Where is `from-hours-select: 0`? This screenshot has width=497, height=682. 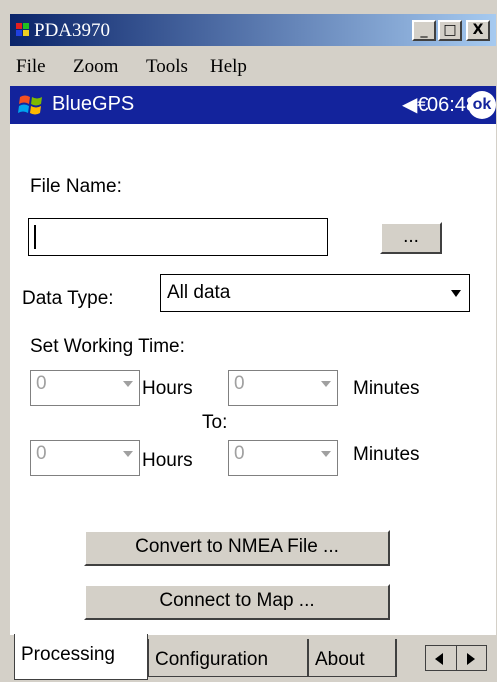 from-hours-select: 0 is located at coordinates (85, 388).